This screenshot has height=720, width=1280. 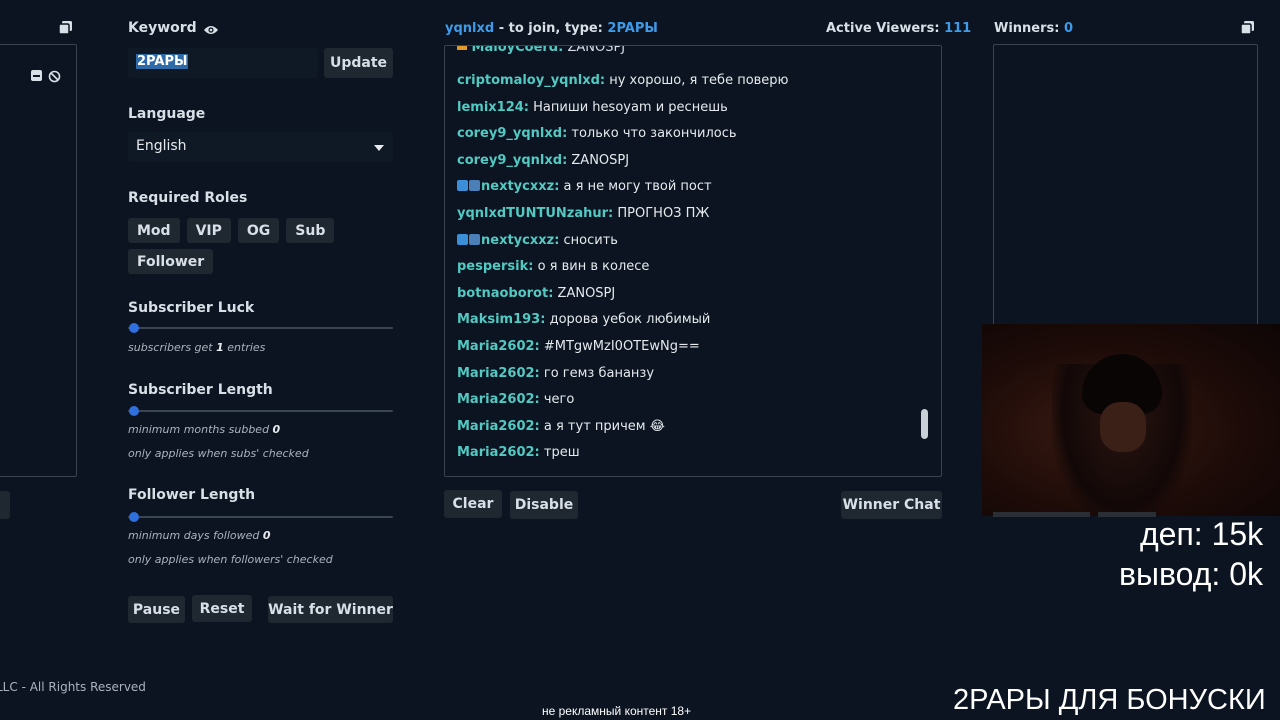 What do you see at coordinates (891, 505) in the screenshot?
I see `winner-chat-button: Winner Chat` at bounding box center [891, 505].